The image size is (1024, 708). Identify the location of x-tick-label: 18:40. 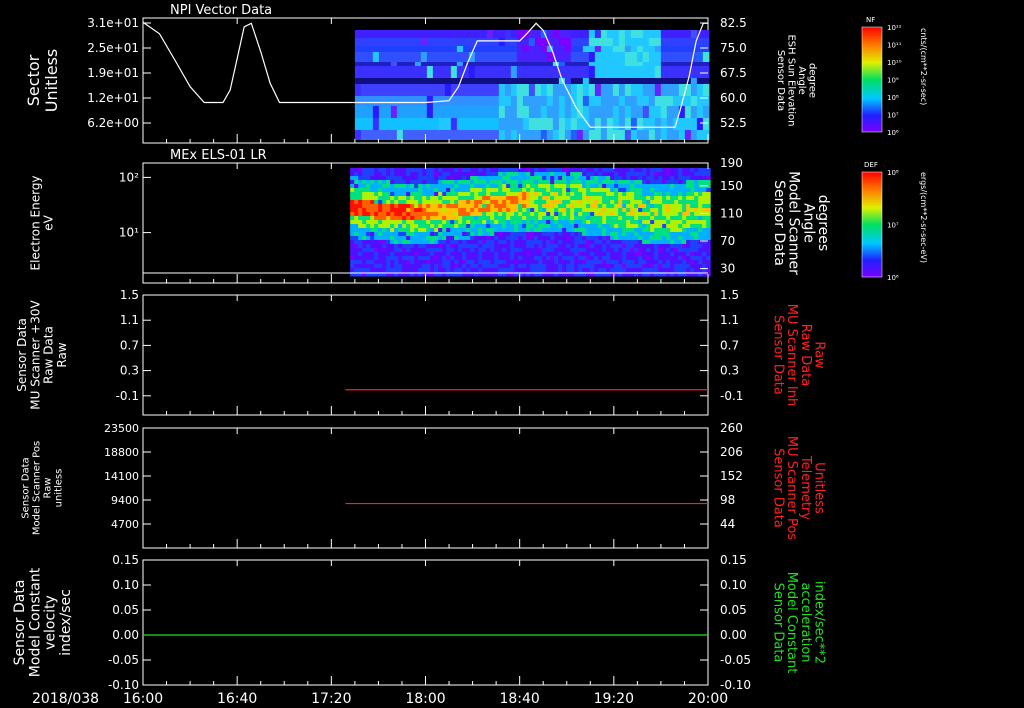
(519, 699).